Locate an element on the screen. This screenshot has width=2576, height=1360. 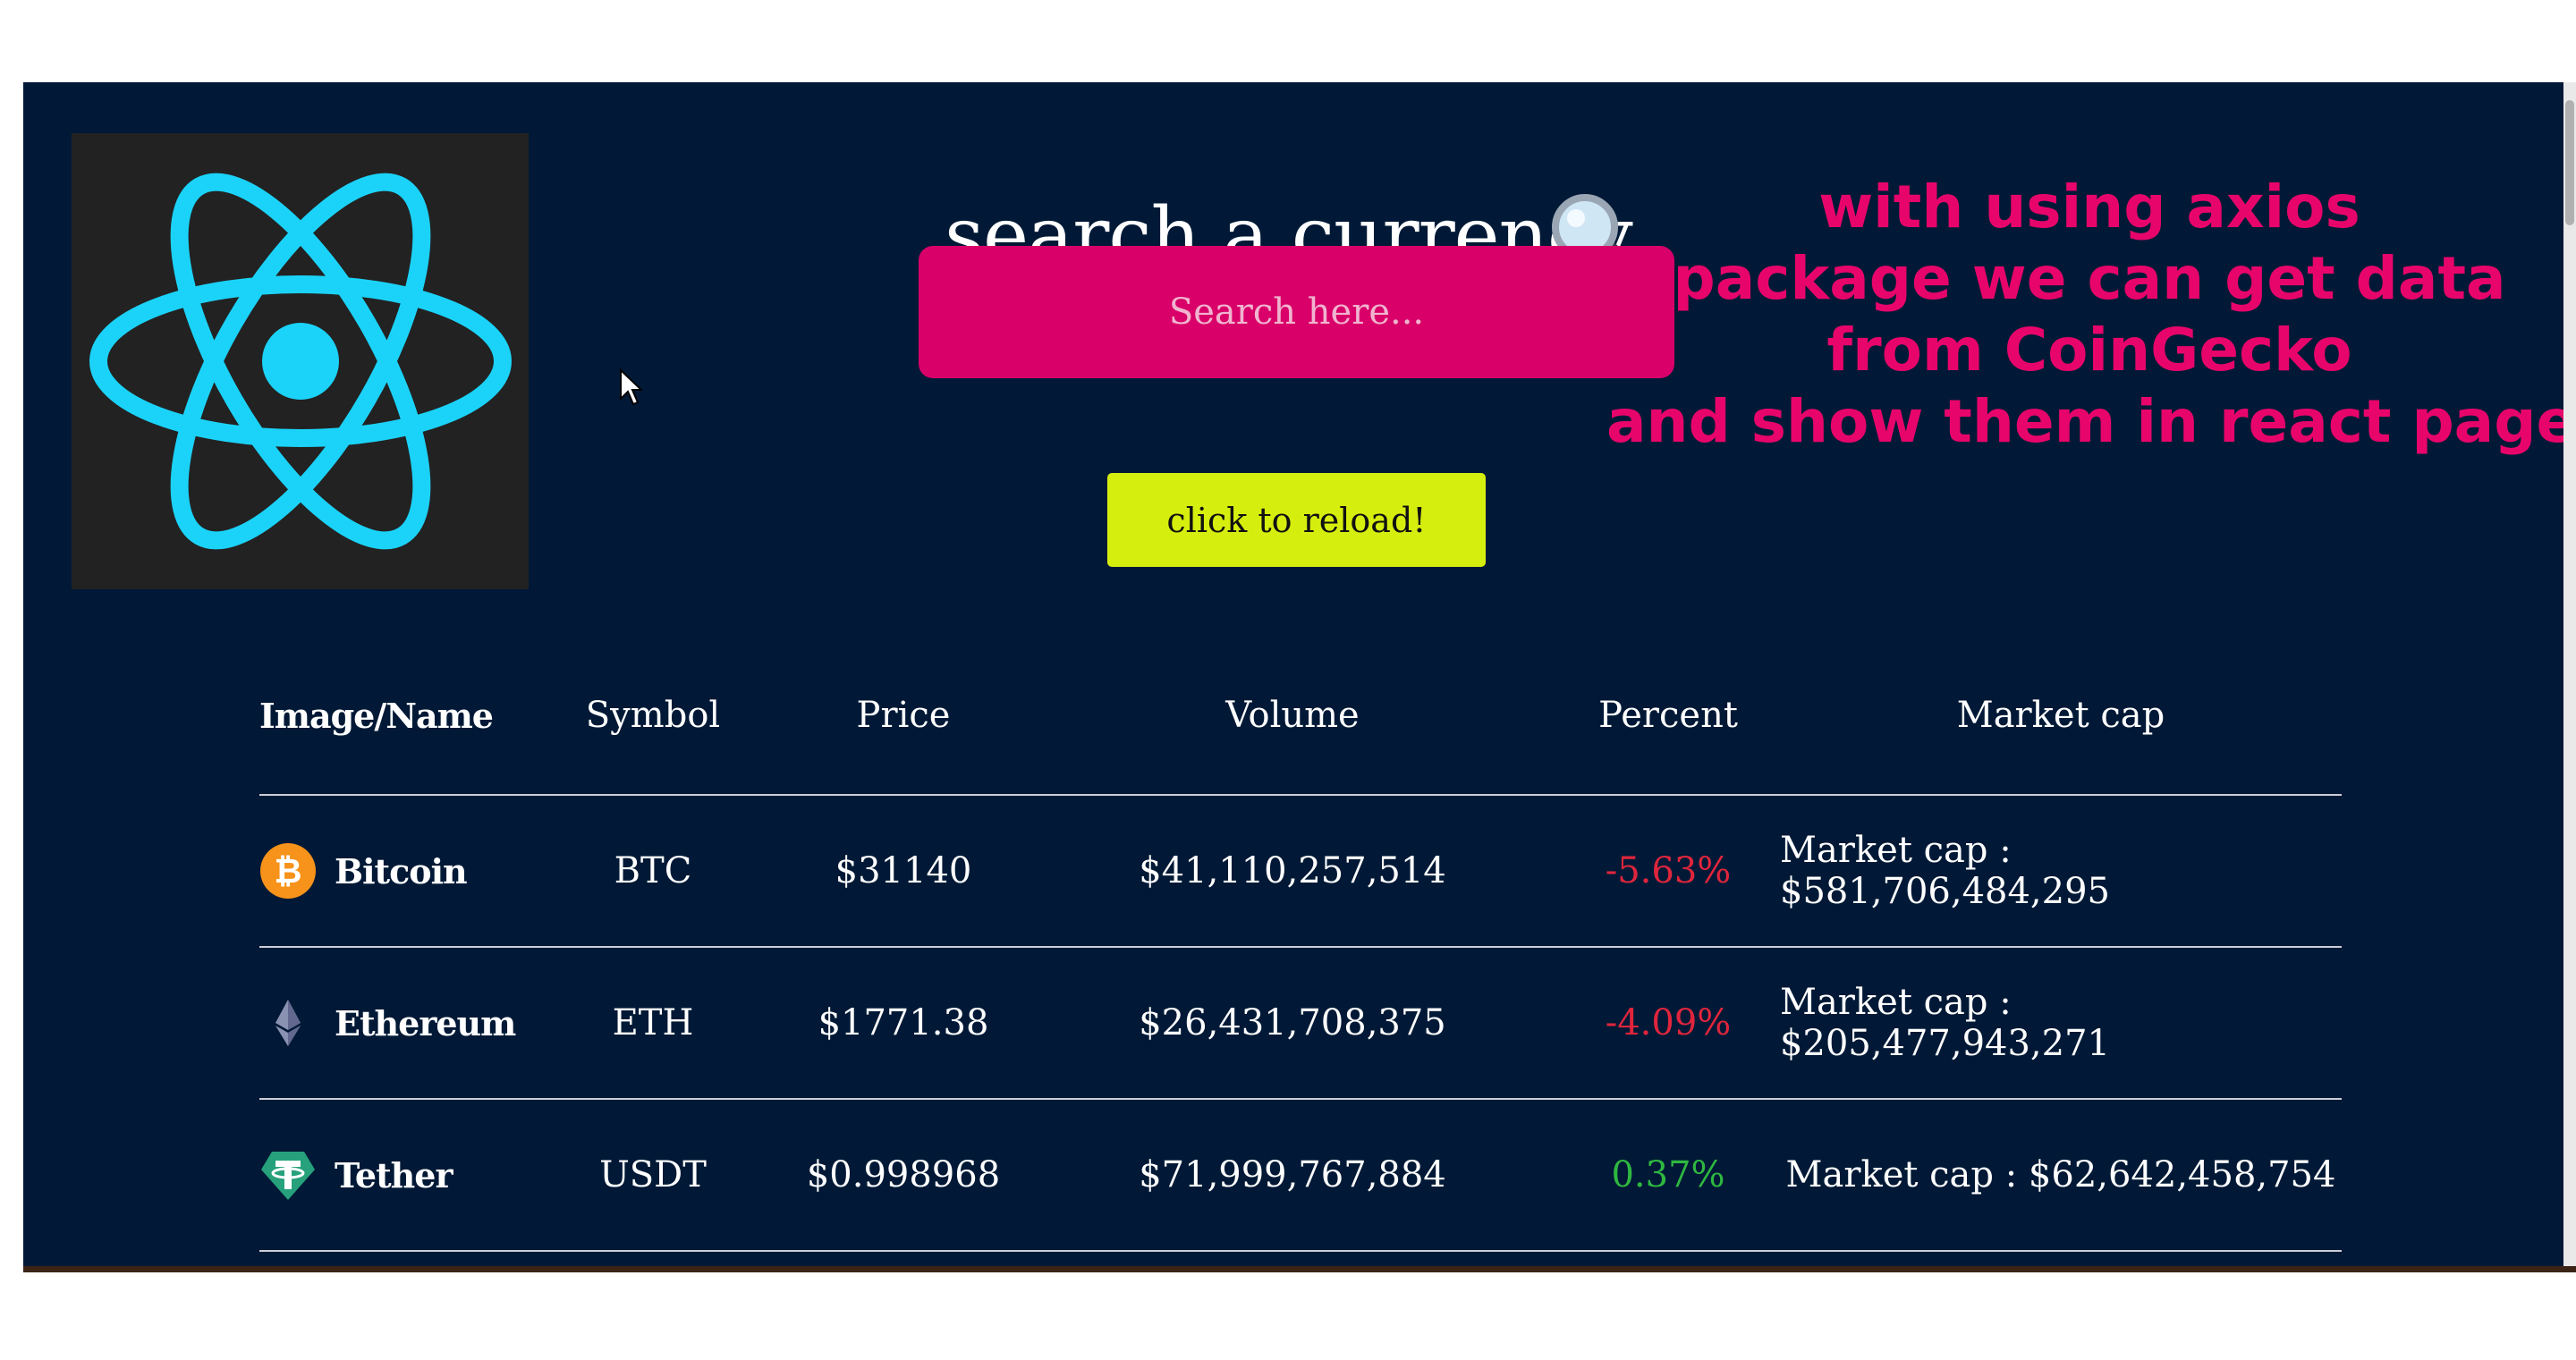
coin-price: $31140 is located at coordinates (903, 870).